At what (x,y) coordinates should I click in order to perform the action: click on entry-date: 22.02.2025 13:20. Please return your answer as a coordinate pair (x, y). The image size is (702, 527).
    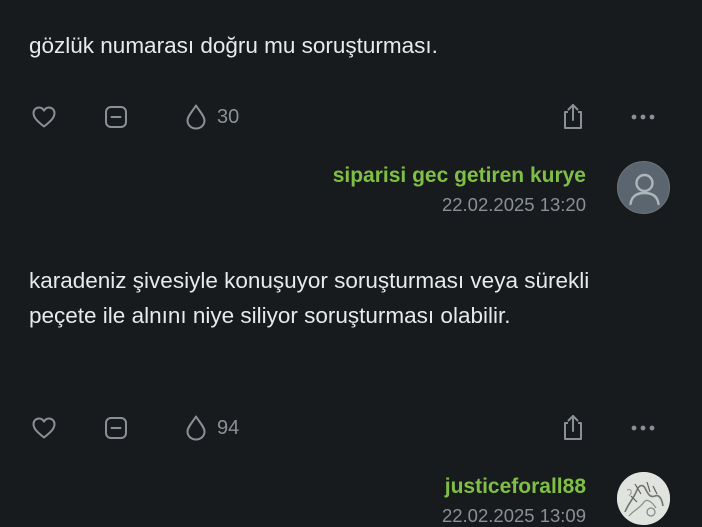
    Looking at the image, I should click on (514, 205).